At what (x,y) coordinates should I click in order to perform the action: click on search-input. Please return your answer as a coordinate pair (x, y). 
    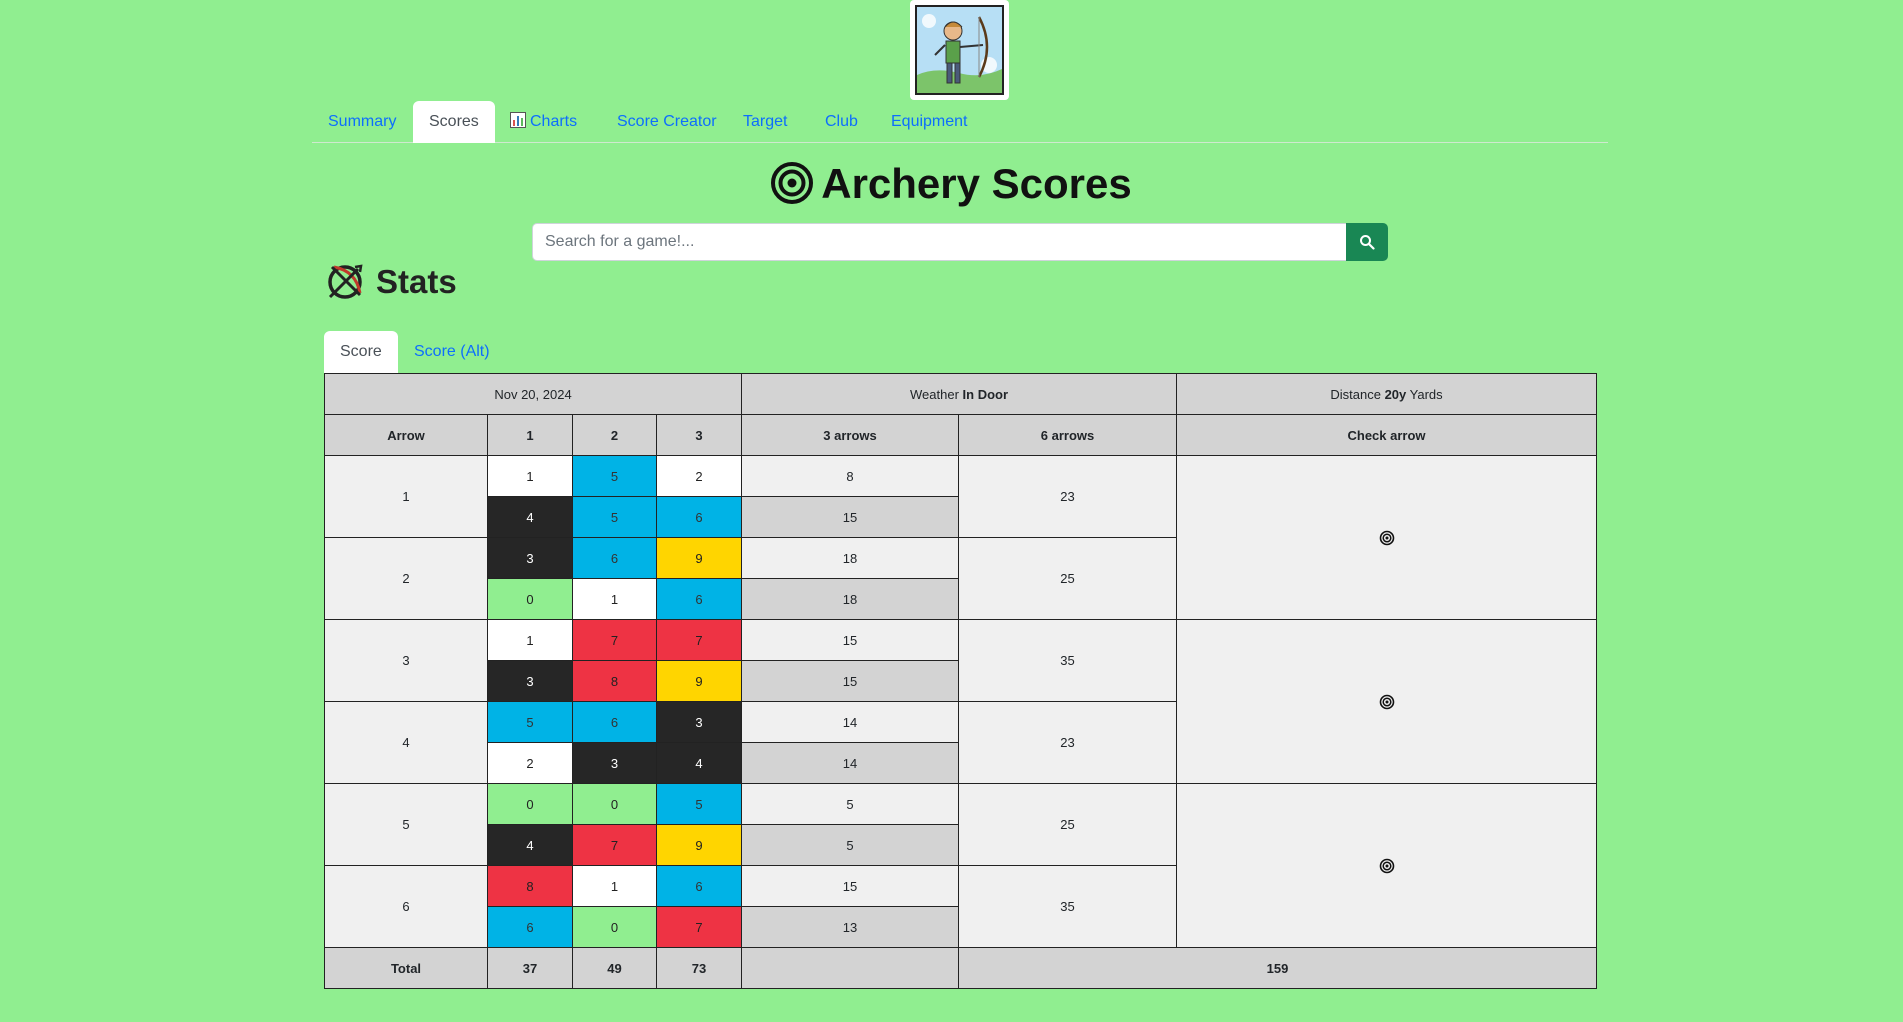
    Looking at the image, I should click on (939, 242).